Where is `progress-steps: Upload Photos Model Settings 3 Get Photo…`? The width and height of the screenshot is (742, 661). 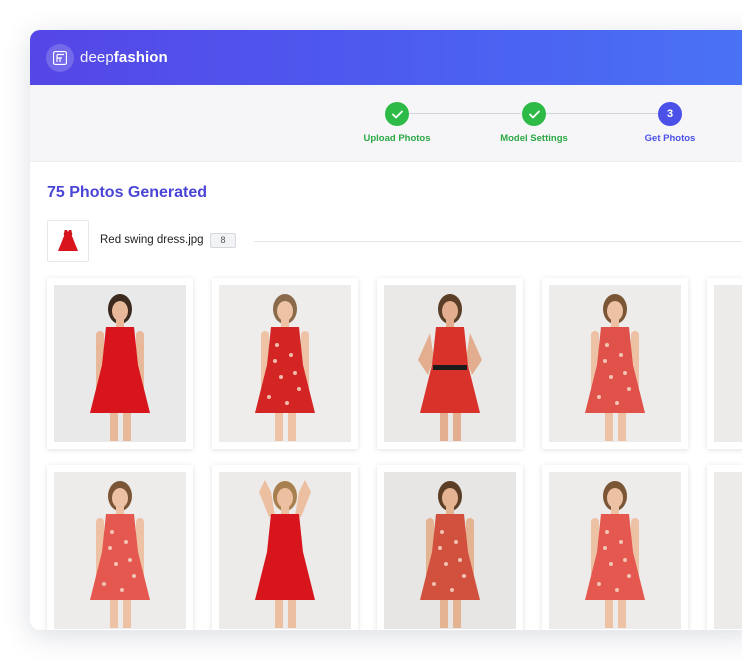
progress-steps: Upload Photos Model Settings 3 Get Photo… is located at coordinates (386, 123).